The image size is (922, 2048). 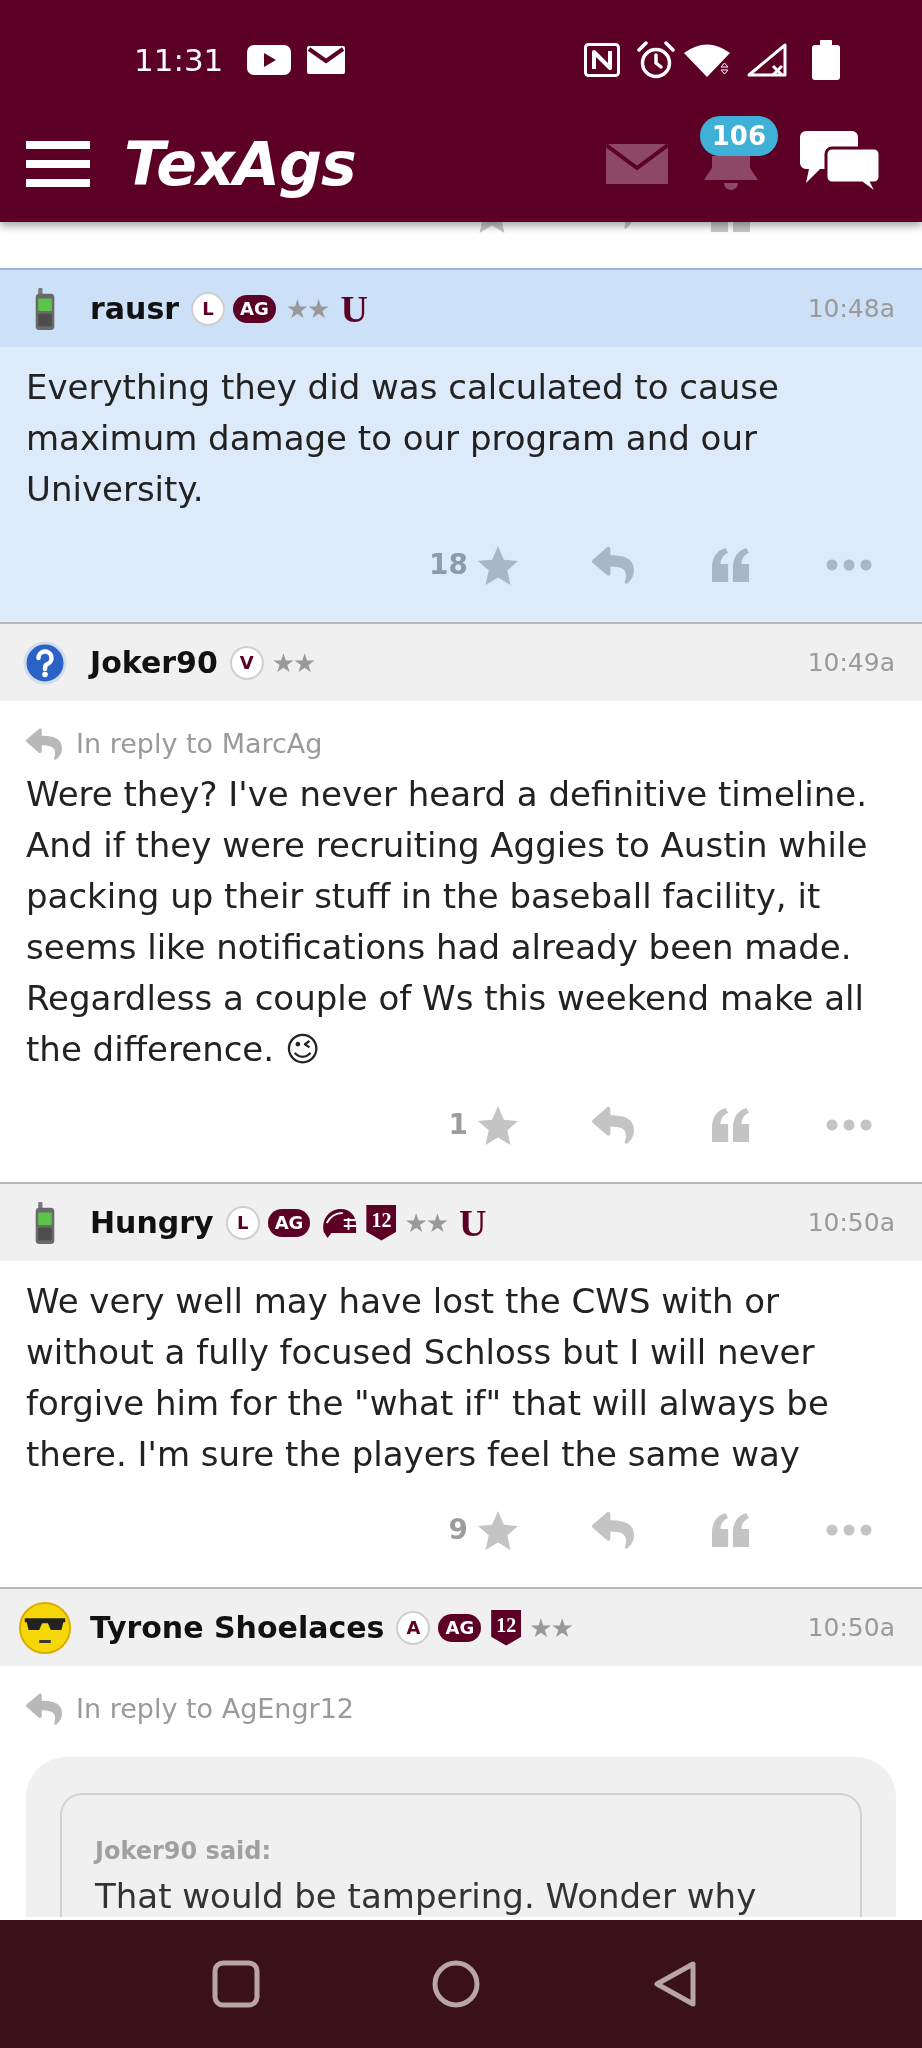 I want to click on question-mark-icon, so click(x=45, y=662).